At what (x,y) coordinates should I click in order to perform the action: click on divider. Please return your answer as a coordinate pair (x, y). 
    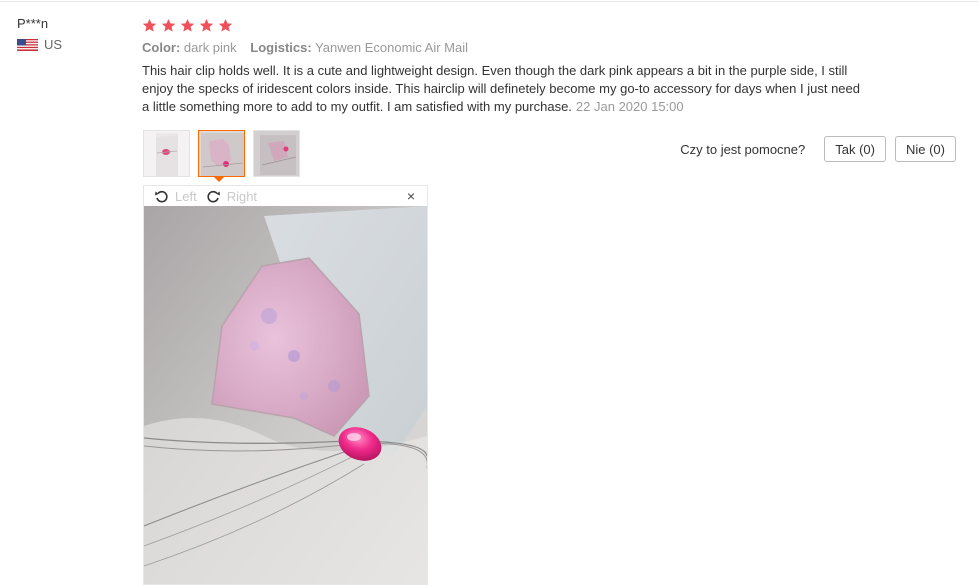
    Looking at the image, I should click on (489, 1).